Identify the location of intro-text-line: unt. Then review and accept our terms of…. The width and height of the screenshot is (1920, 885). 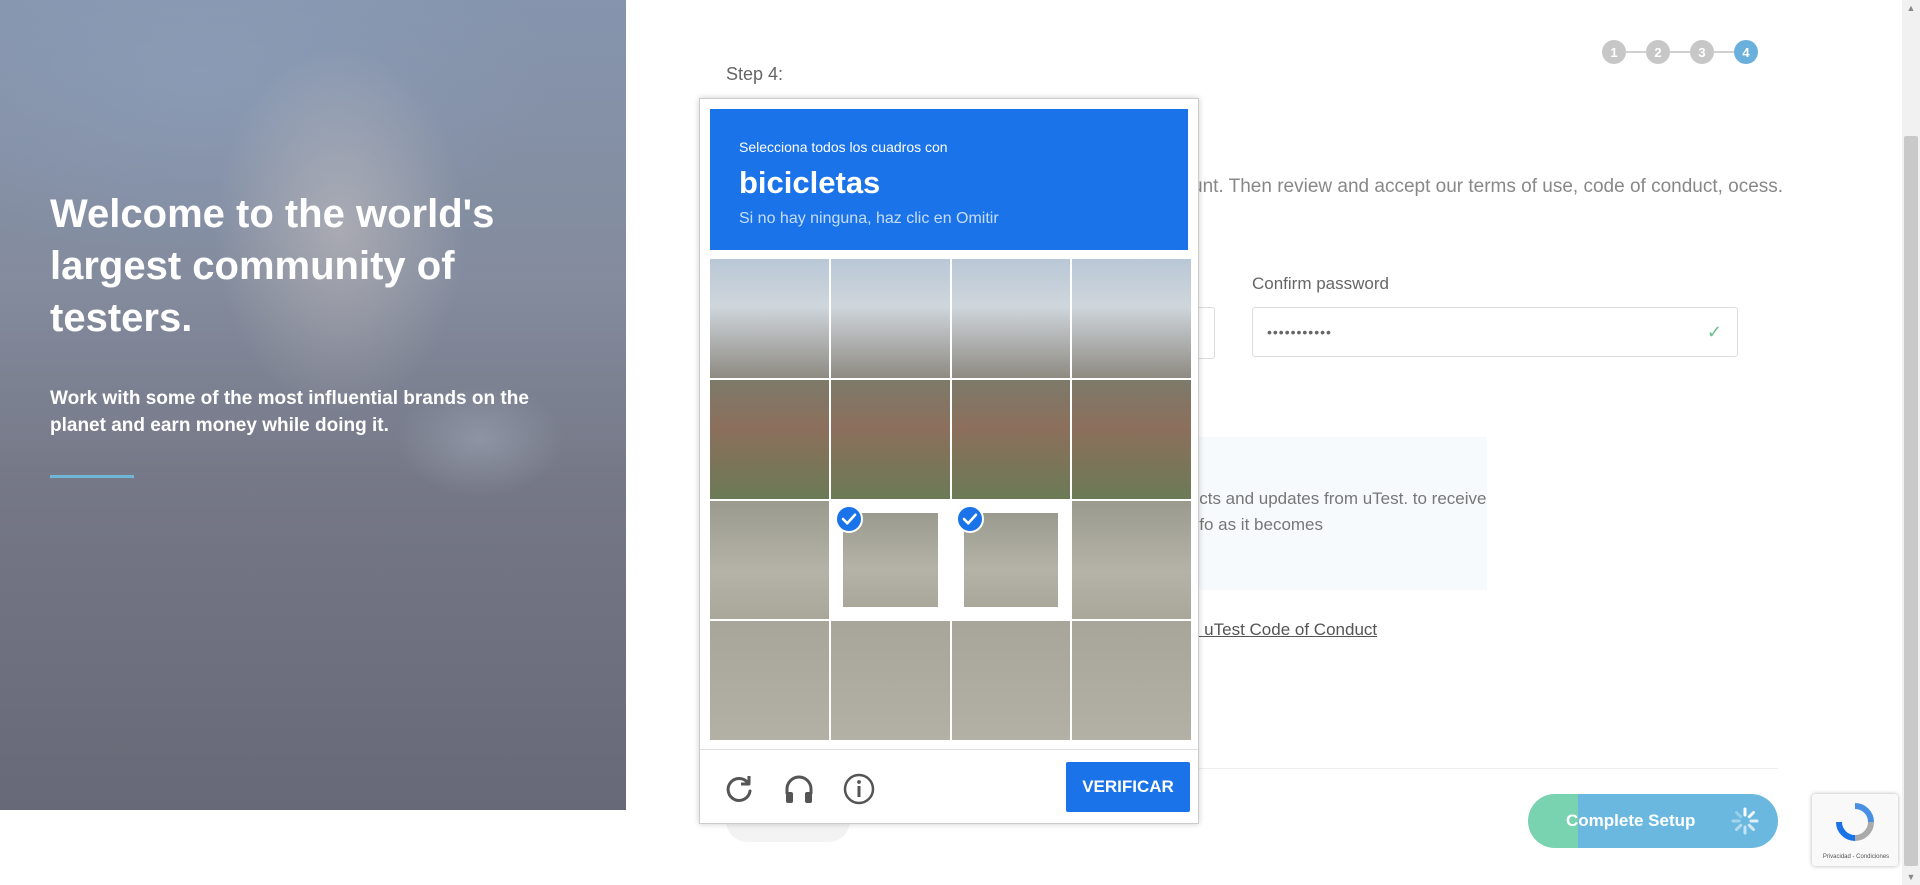
(1488, 186).